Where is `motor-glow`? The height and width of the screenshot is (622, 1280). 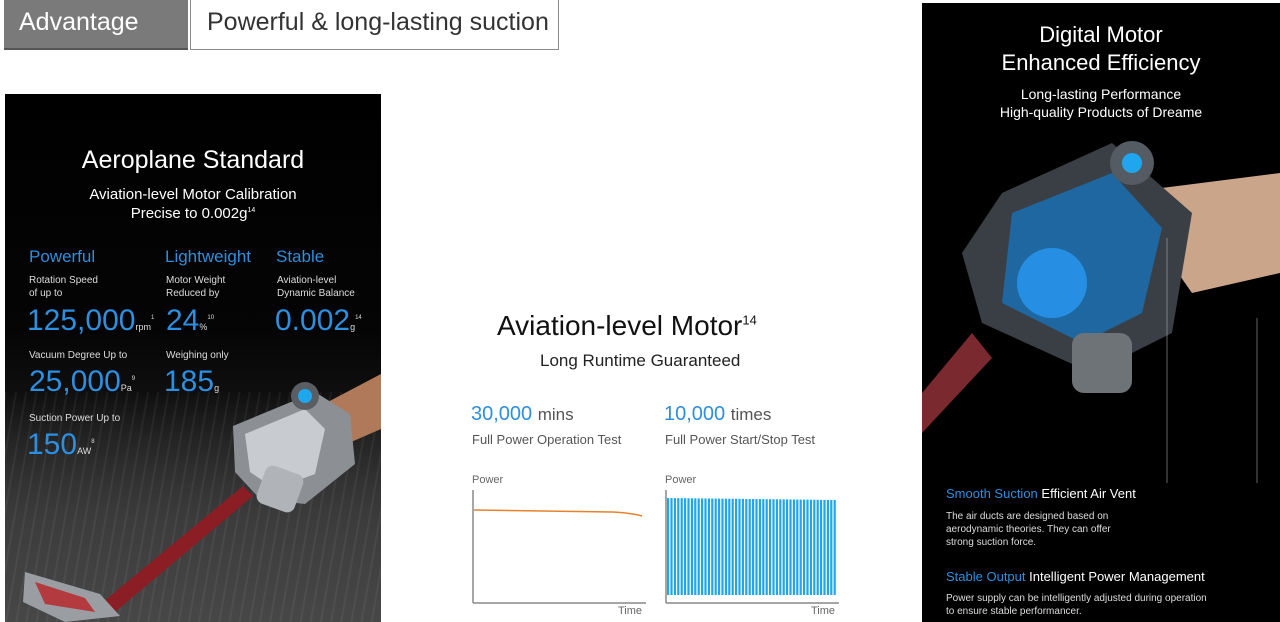 motor-glow is located at coordinates (1052, 283).